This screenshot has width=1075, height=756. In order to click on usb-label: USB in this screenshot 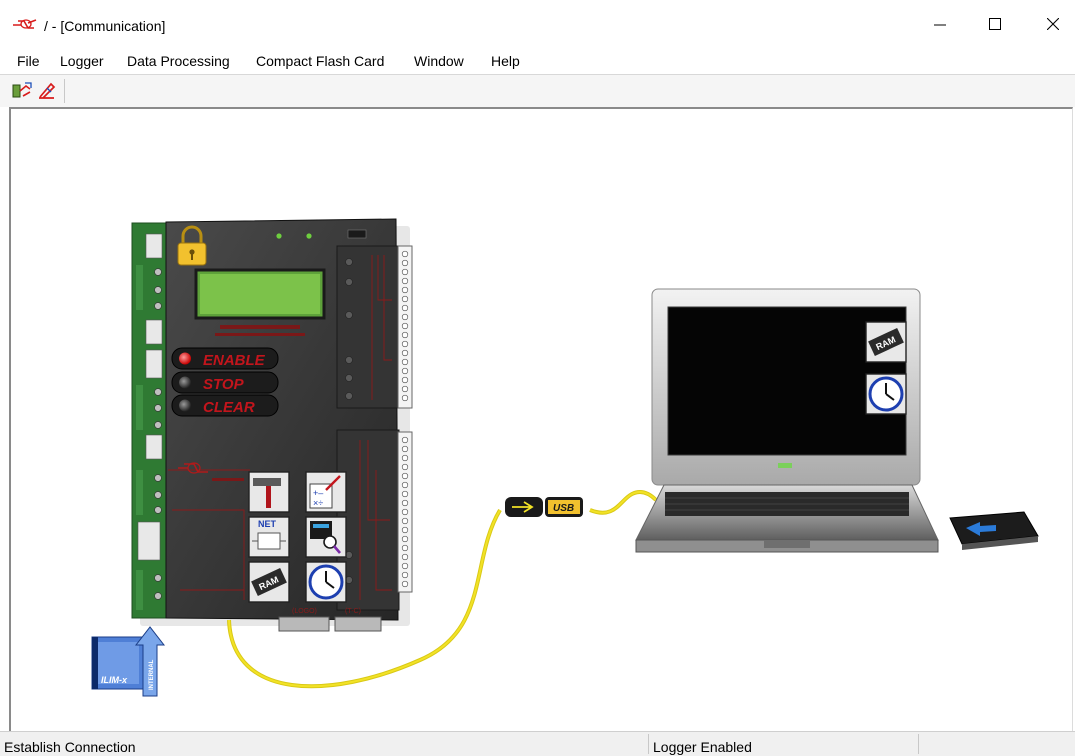, I will do `click(563, 508)`.